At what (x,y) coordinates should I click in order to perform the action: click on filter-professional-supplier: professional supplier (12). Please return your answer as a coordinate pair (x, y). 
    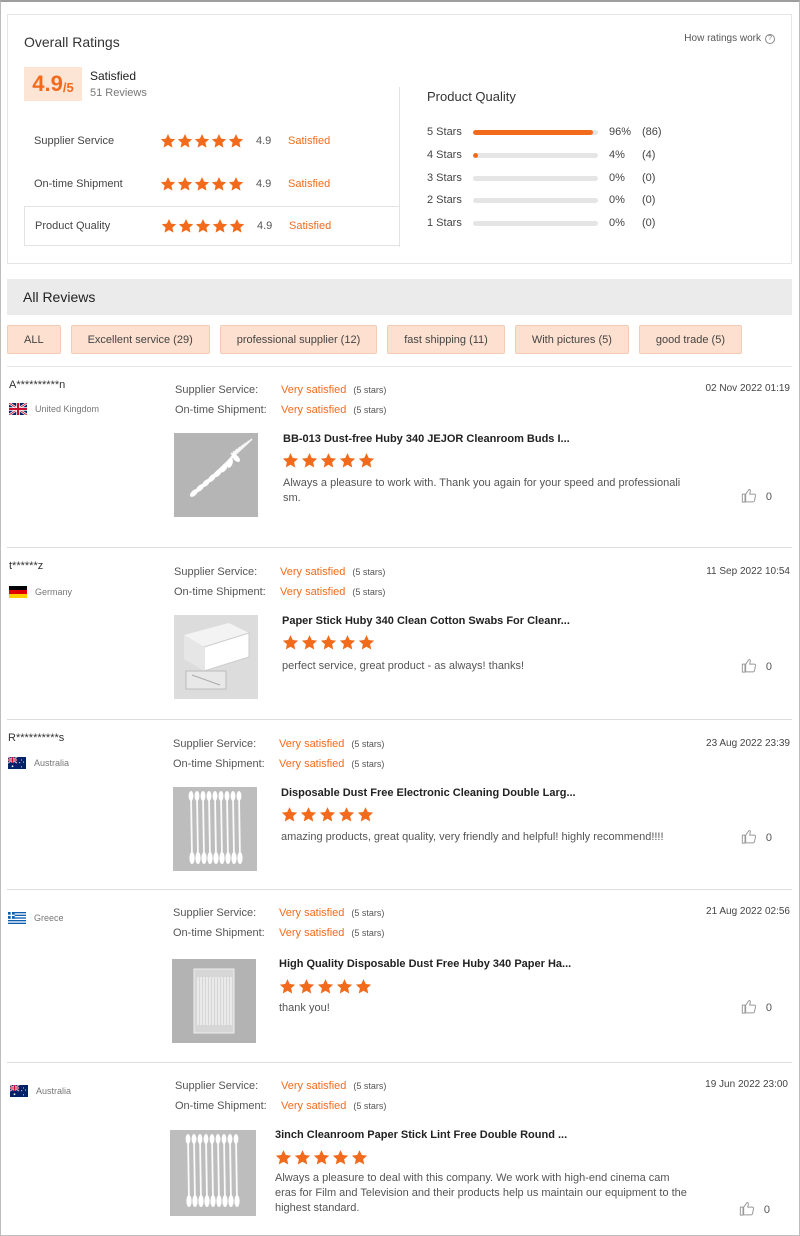
    Looking at the image, I should click on (298, 339).